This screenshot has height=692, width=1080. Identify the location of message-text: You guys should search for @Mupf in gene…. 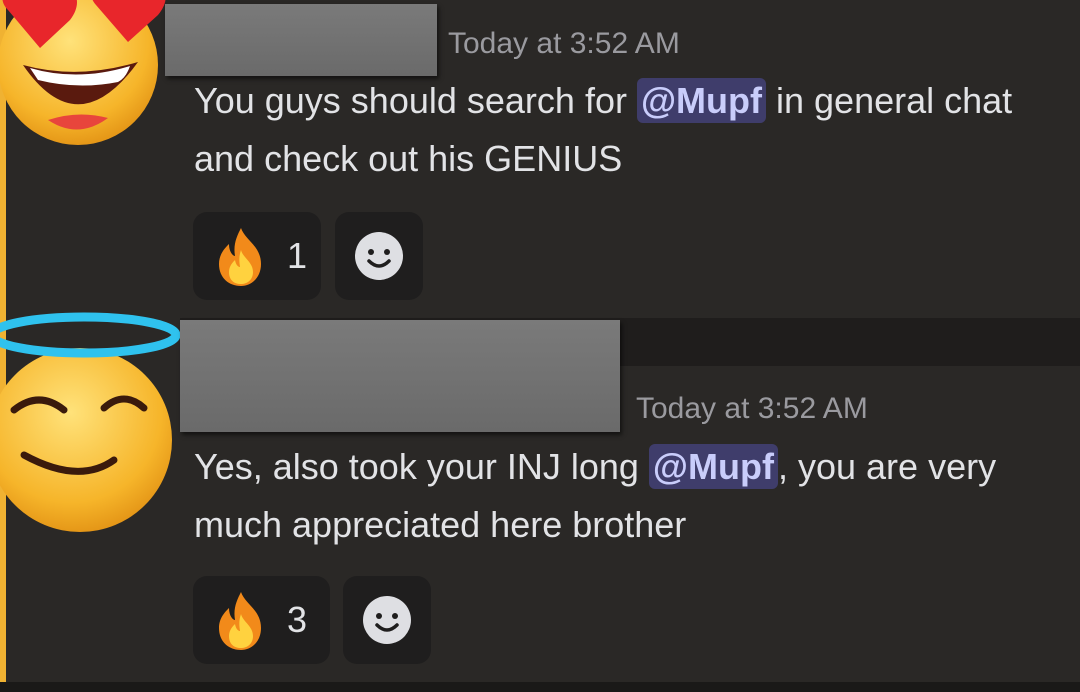
(624, 130).